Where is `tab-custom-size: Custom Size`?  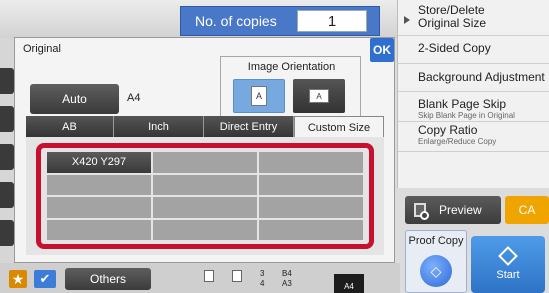
tab-custom-size: Custom Size is located at coordinates (339, 127).